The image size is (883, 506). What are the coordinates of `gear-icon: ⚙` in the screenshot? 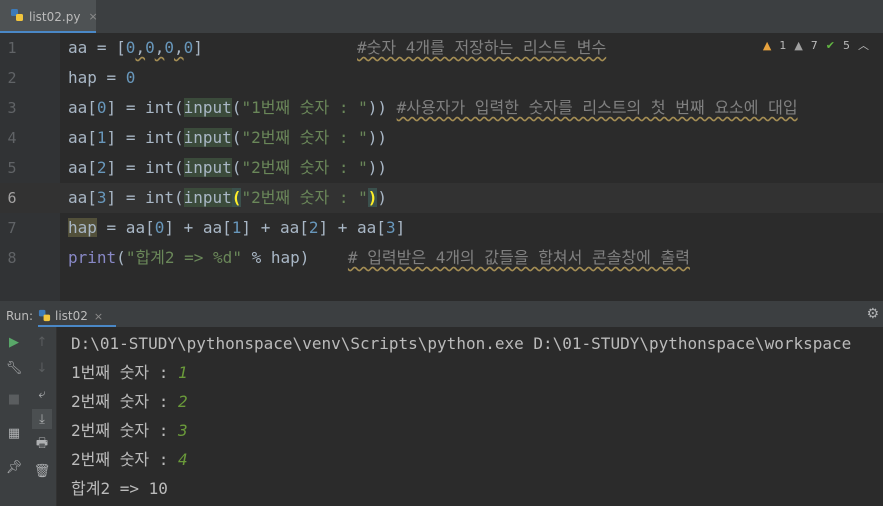 It's located at (872, 314).